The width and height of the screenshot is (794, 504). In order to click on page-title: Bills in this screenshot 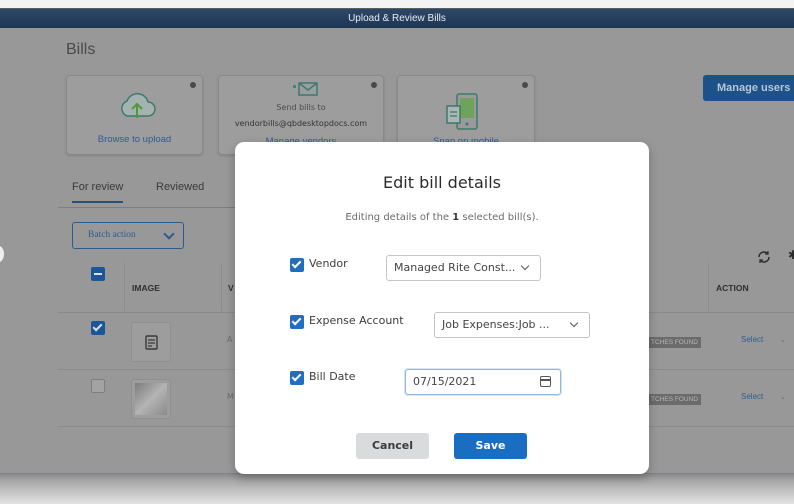, I will do `click(81, 49)`.